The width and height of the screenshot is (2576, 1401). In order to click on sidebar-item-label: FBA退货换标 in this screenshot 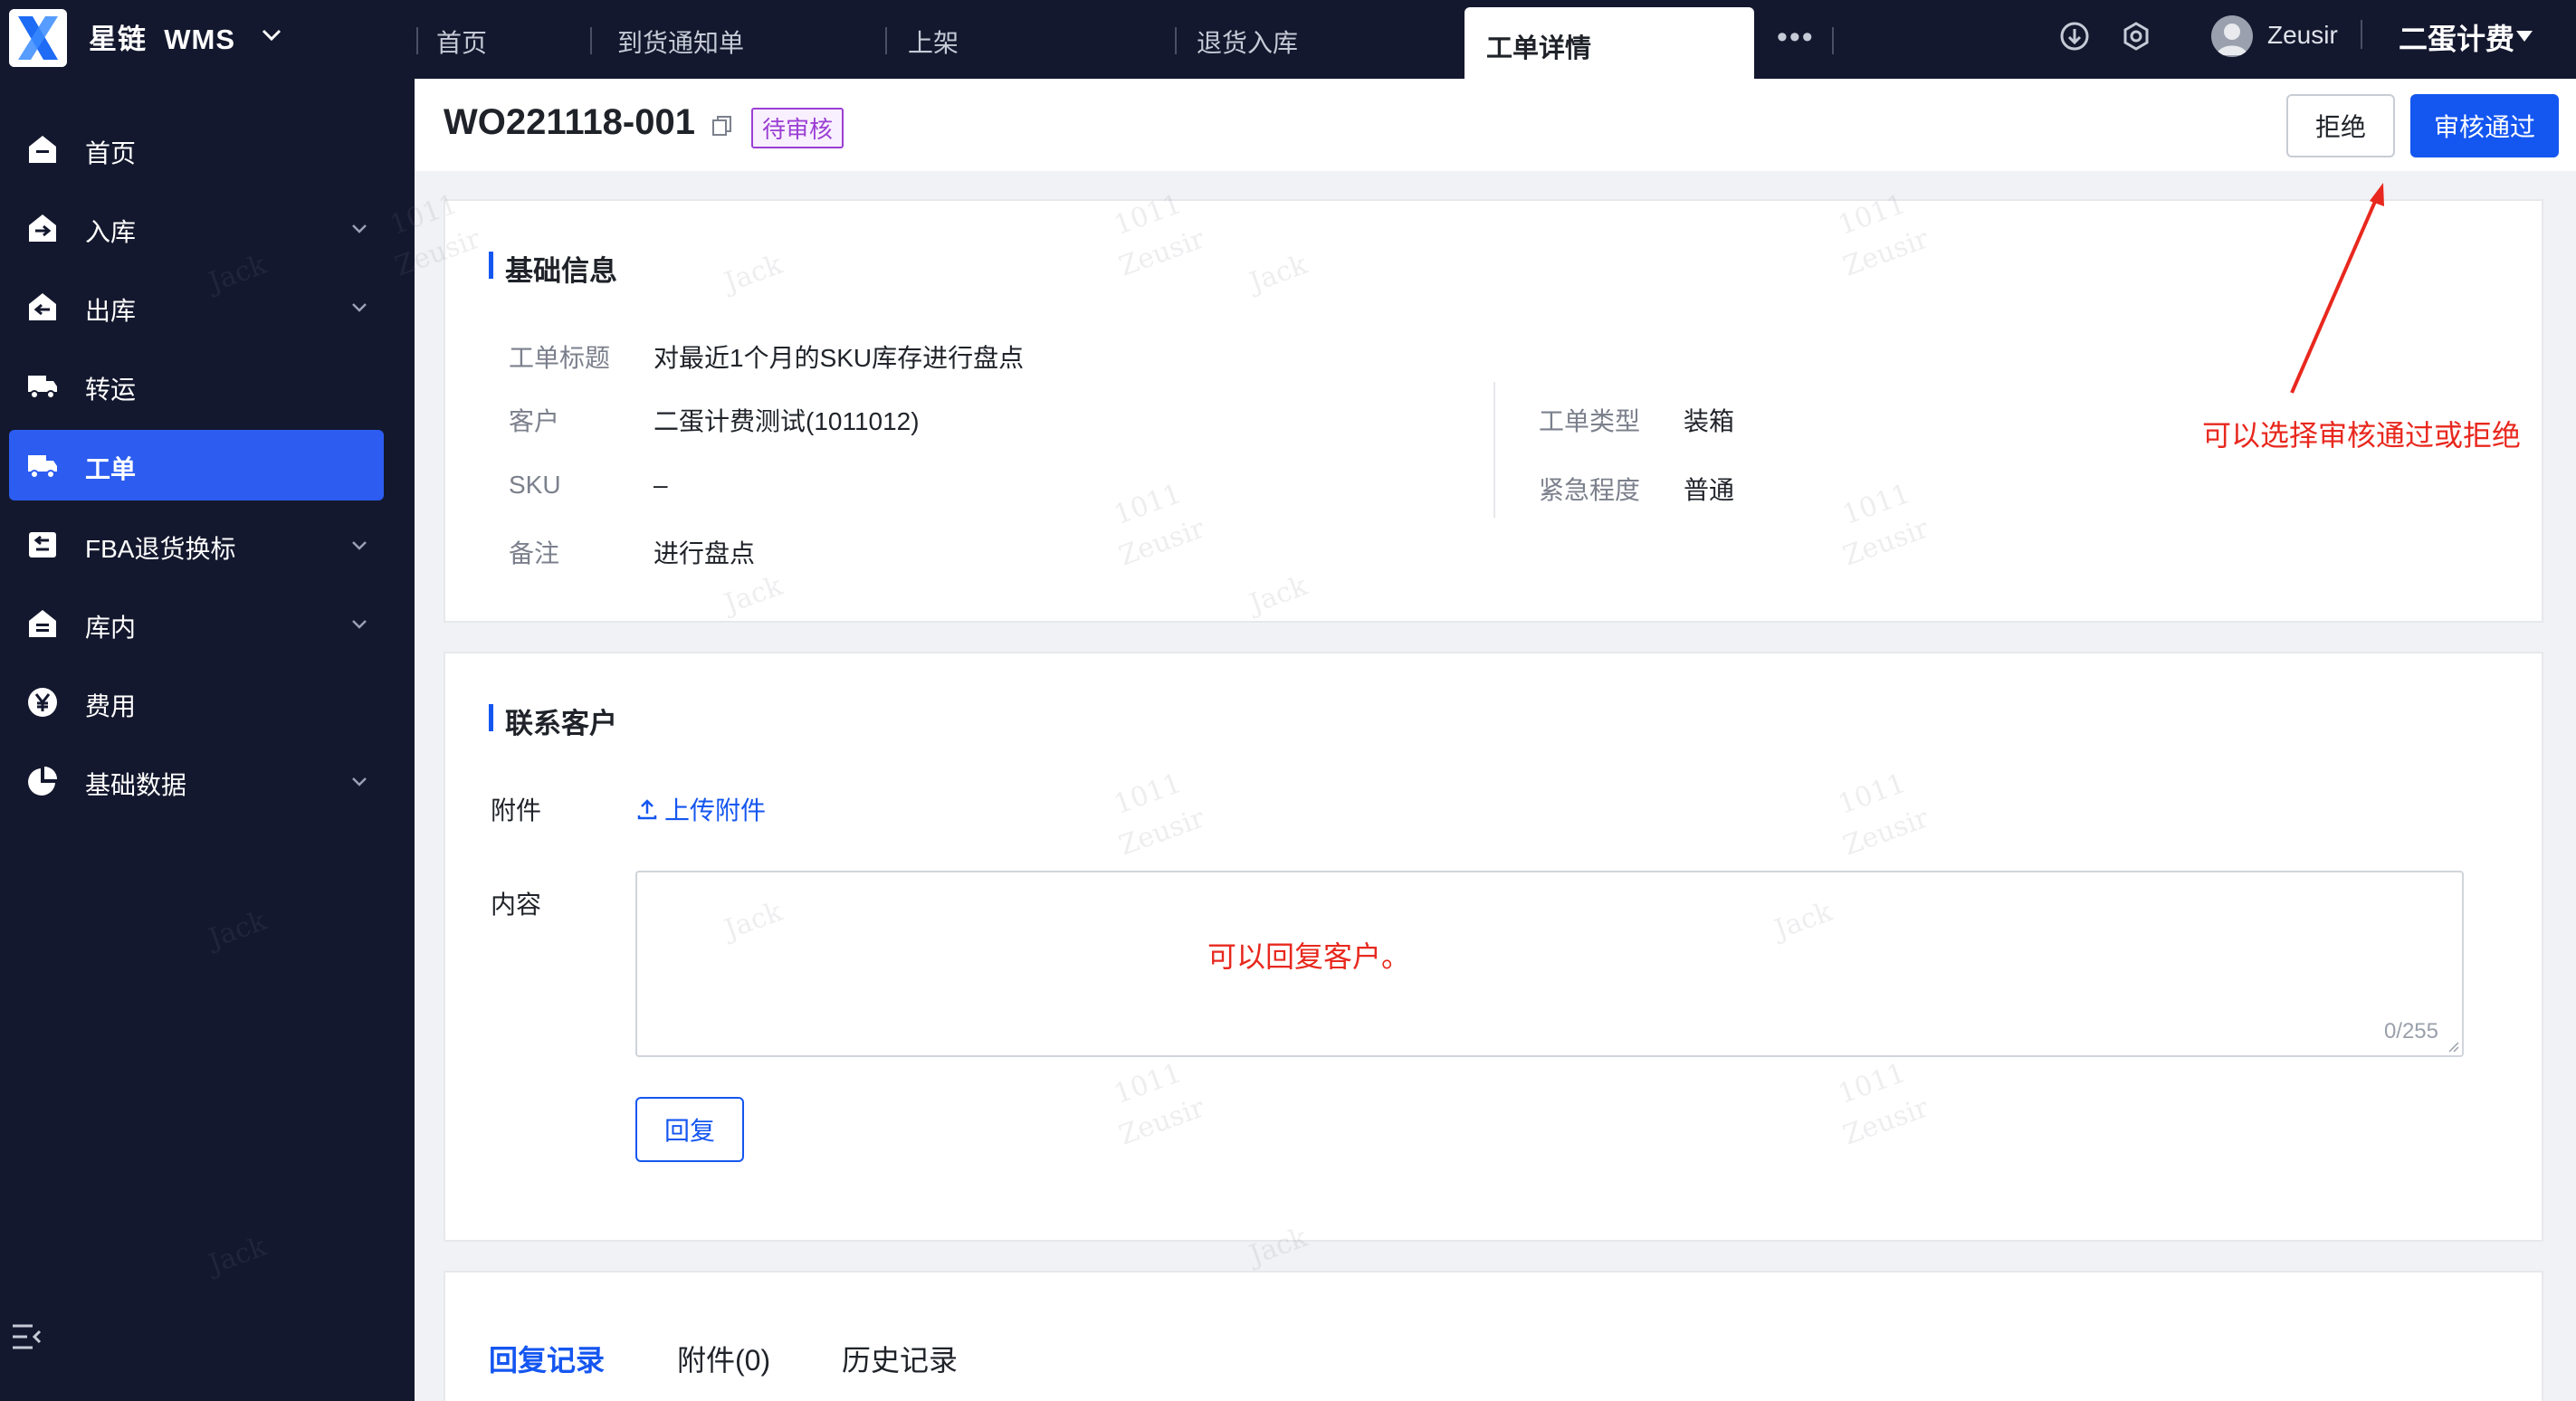, I will do `click(160, 549)`.